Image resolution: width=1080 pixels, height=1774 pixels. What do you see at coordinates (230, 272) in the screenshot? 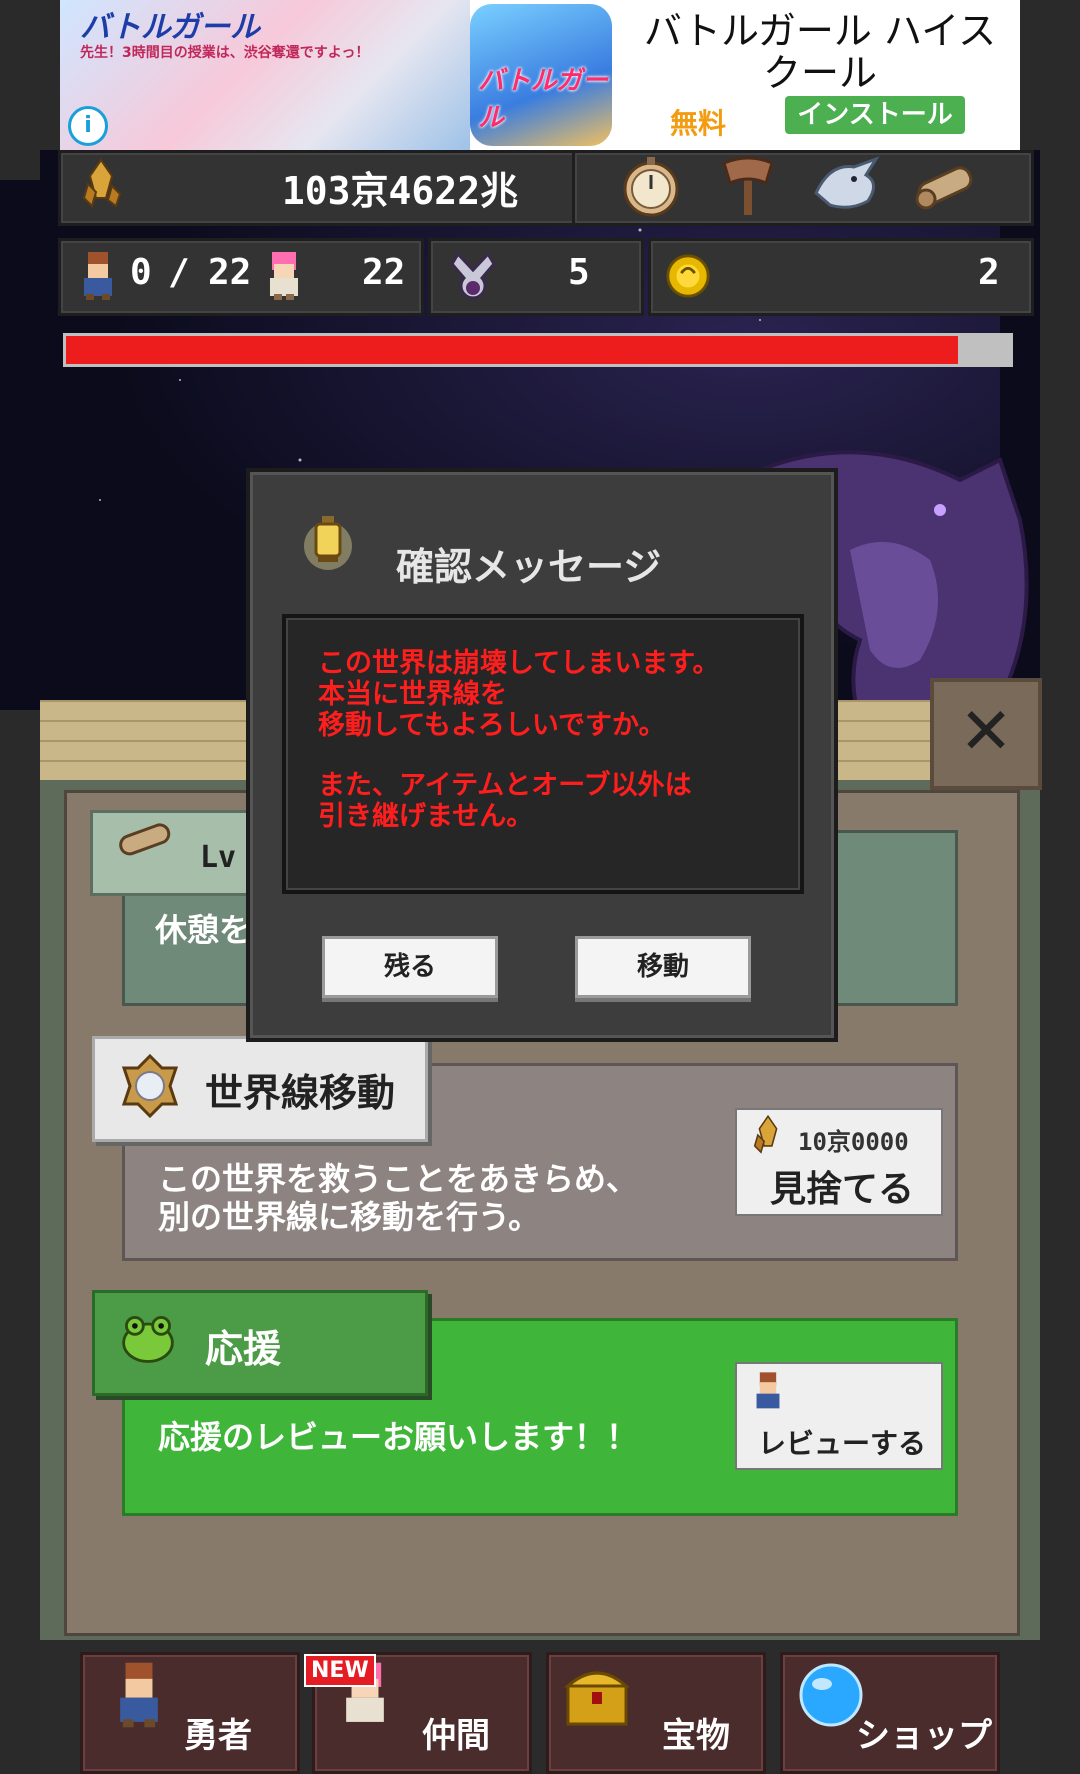
I see `hero-count-max: 22` at bounding box center [230, 272].